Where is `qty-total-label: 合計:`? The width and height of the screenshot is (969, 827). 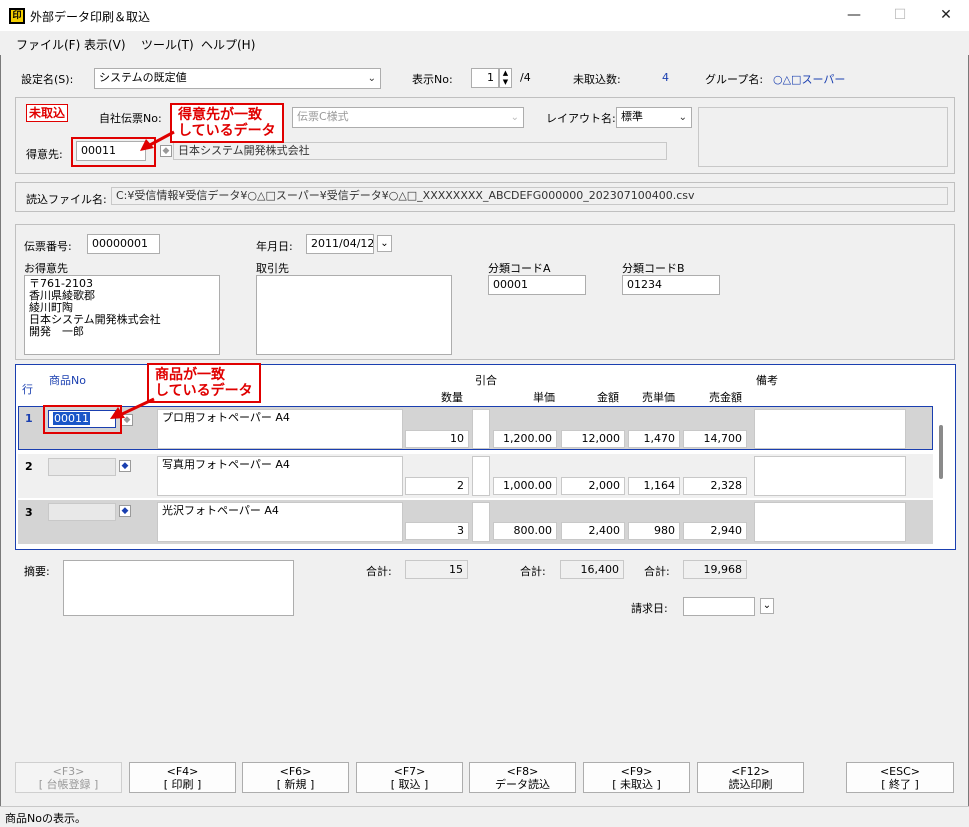
qty-total-label: 合計: is located at coordinates (379, 571).